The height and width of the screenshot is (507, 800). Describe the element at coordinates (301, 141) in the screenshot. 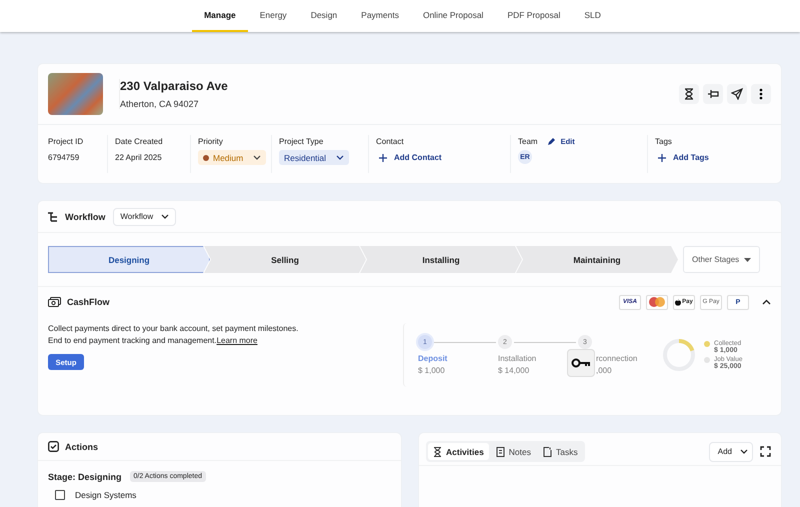

I see `field-label: Project Type` at that location.